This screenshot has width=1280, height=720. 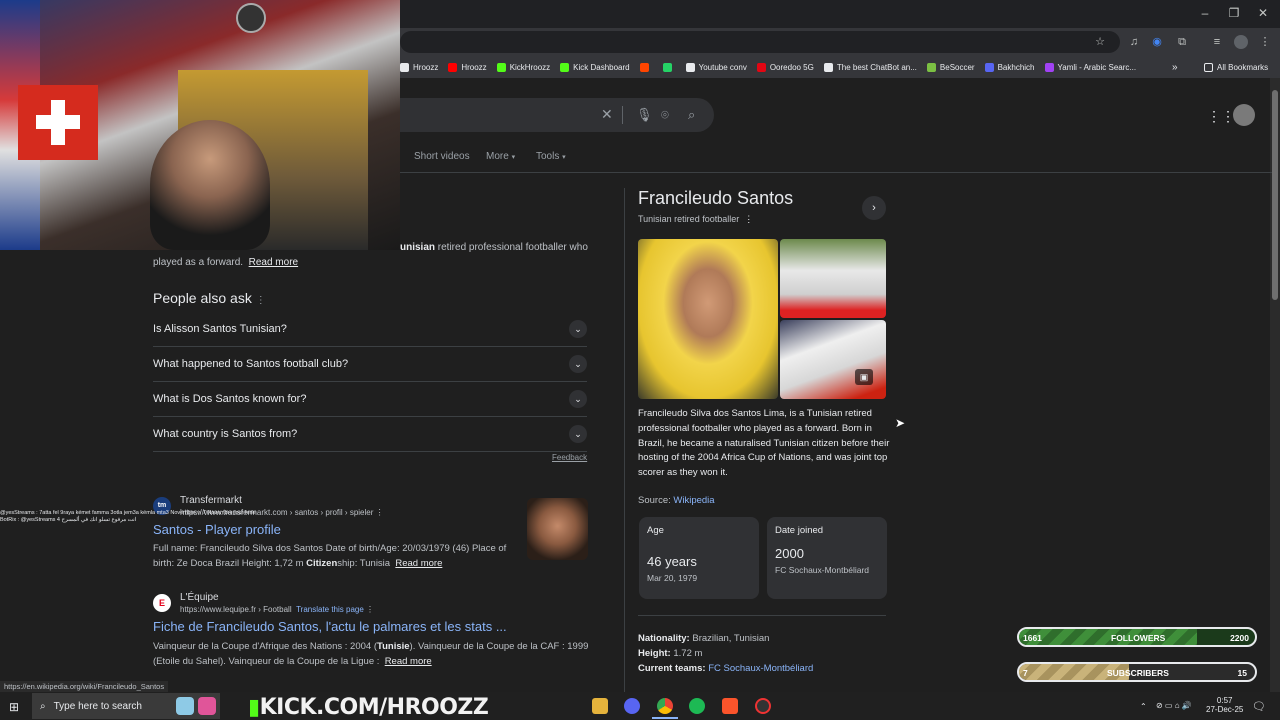 What do you see at coordinates (708, 319) in the screenshot?
I see `kp-main-photo` at bounding box center [708, 319].